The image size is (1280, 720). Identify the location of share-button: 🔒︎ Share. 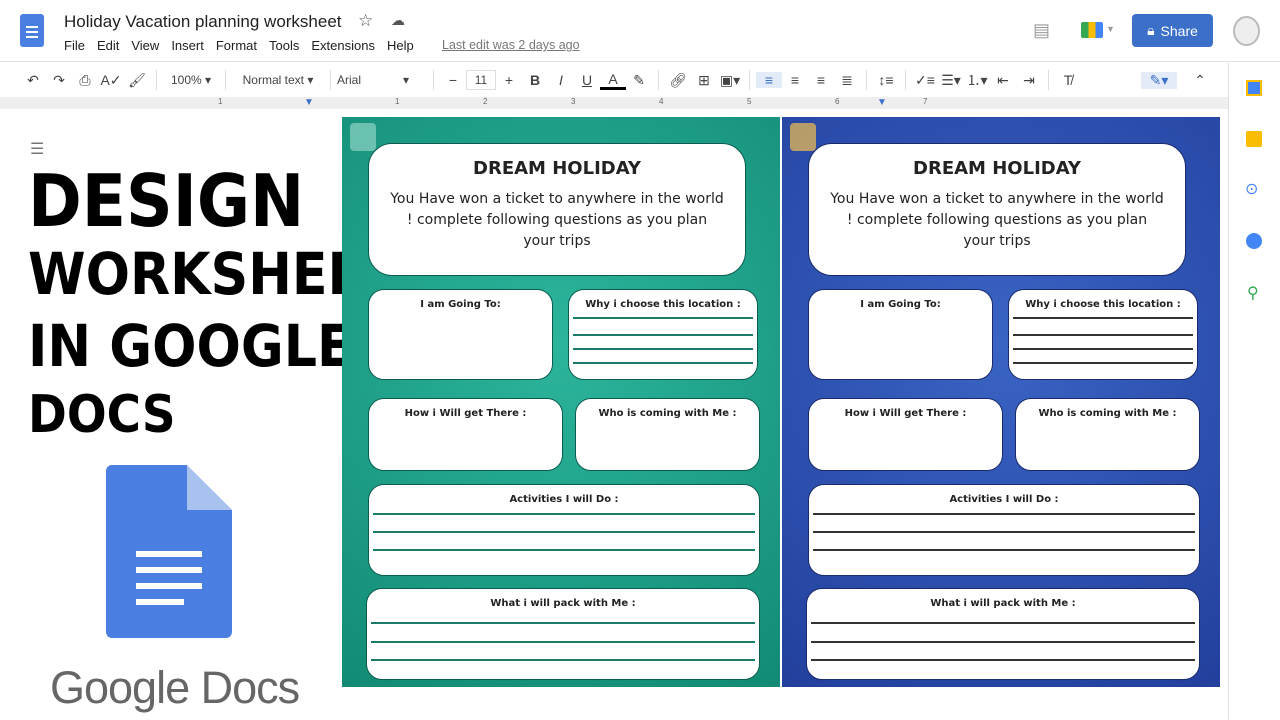
(1172, 30).